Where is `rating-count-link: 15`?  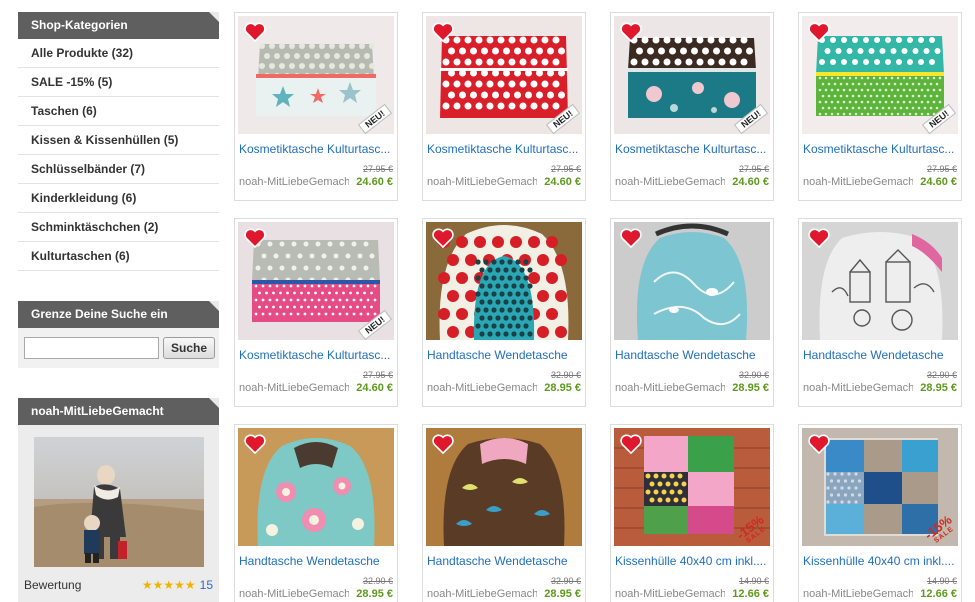
rating-count-link: 15 is located at coordinates (206, 585).